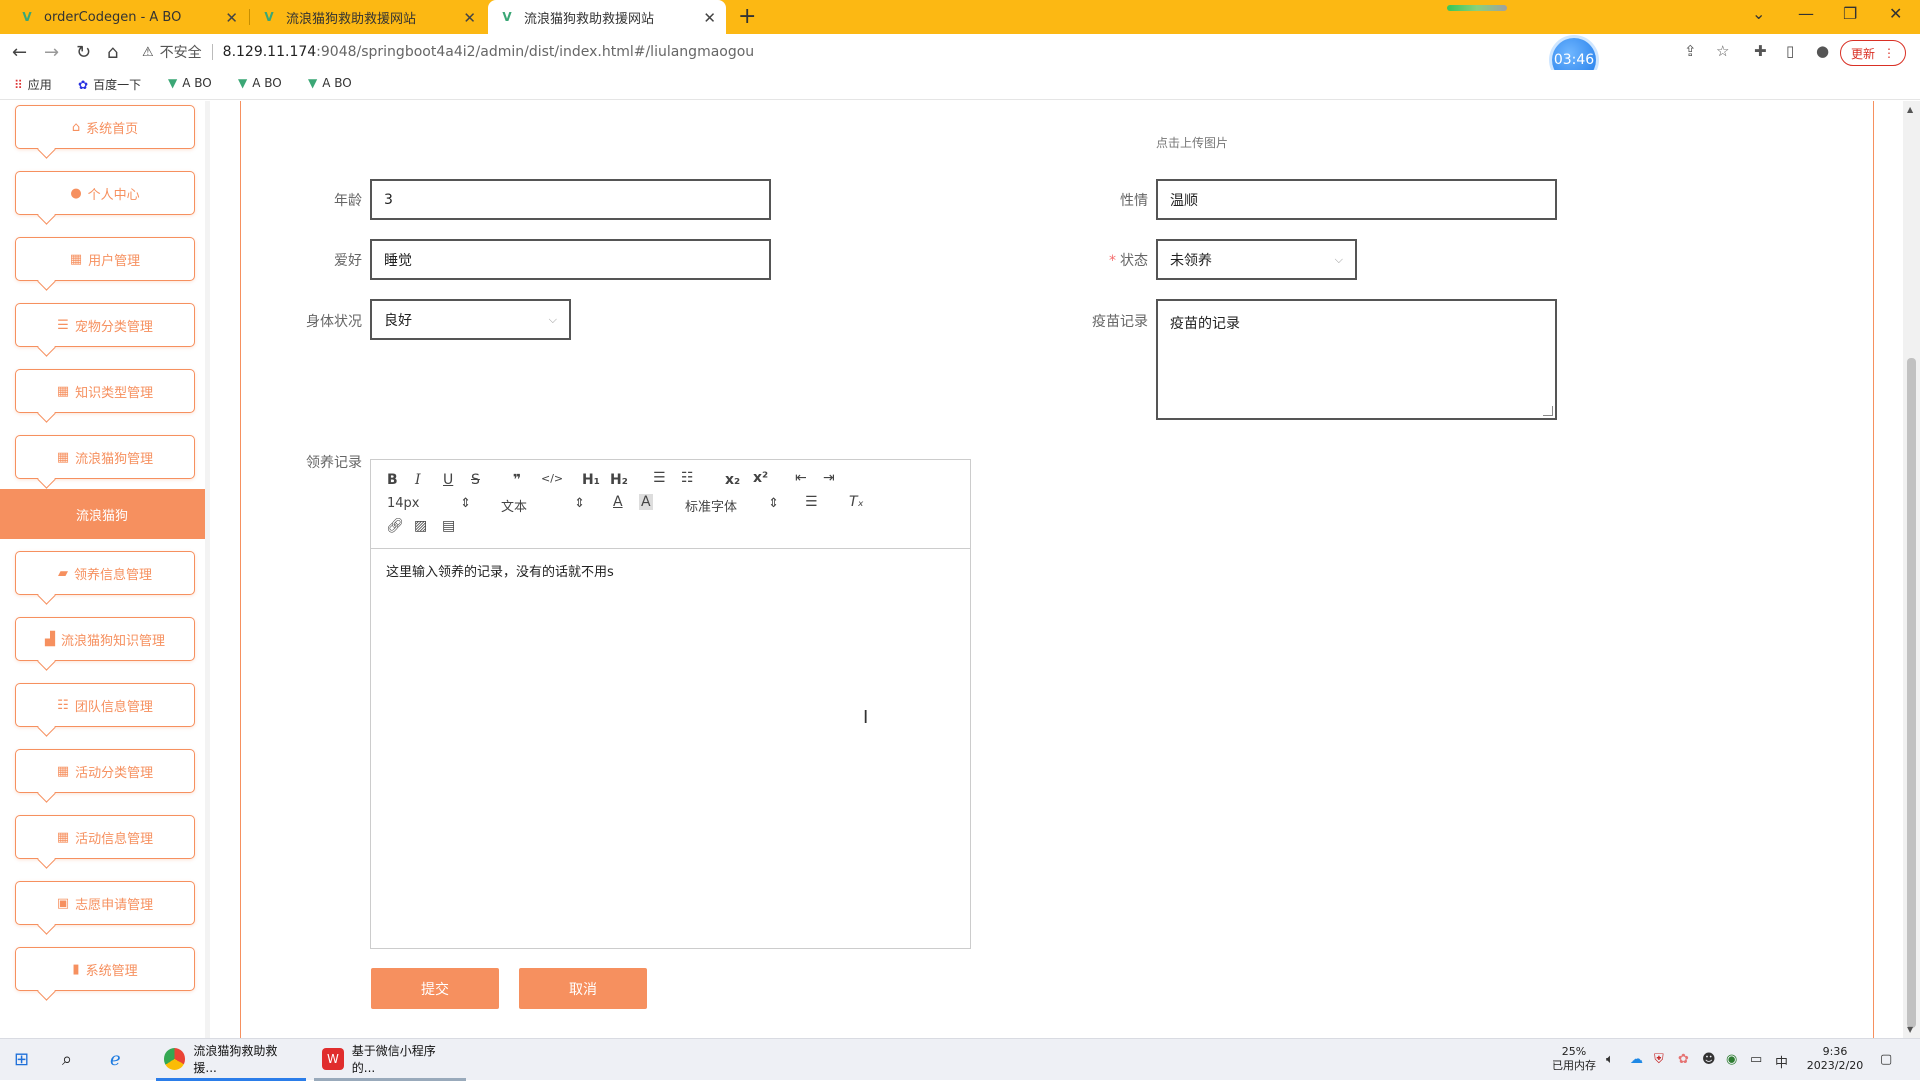  Describe the element at coordinates (1790, 51) in the screenshot. I see `sidepanel-icon: ▯` at that location.